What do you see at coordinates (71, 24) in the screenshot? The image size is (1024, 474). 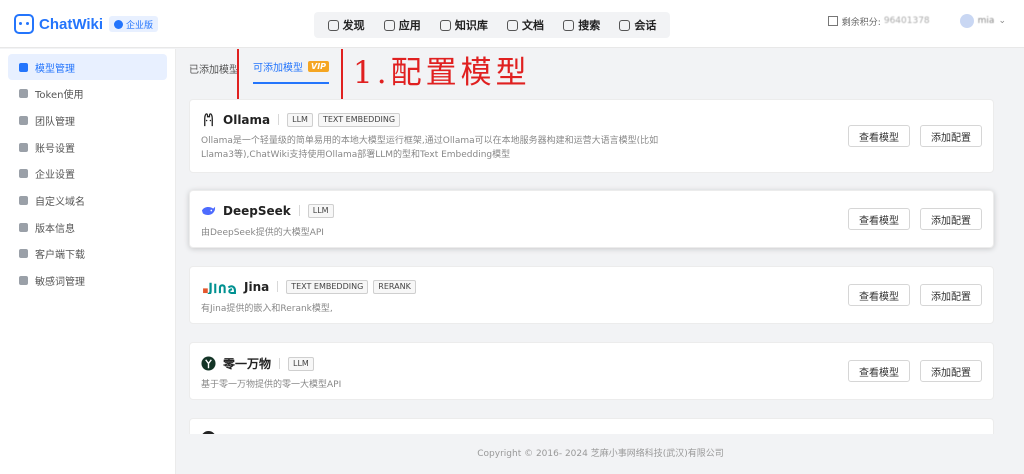 I see `app-name: ChatWiki` at bounding box center [71, 24].